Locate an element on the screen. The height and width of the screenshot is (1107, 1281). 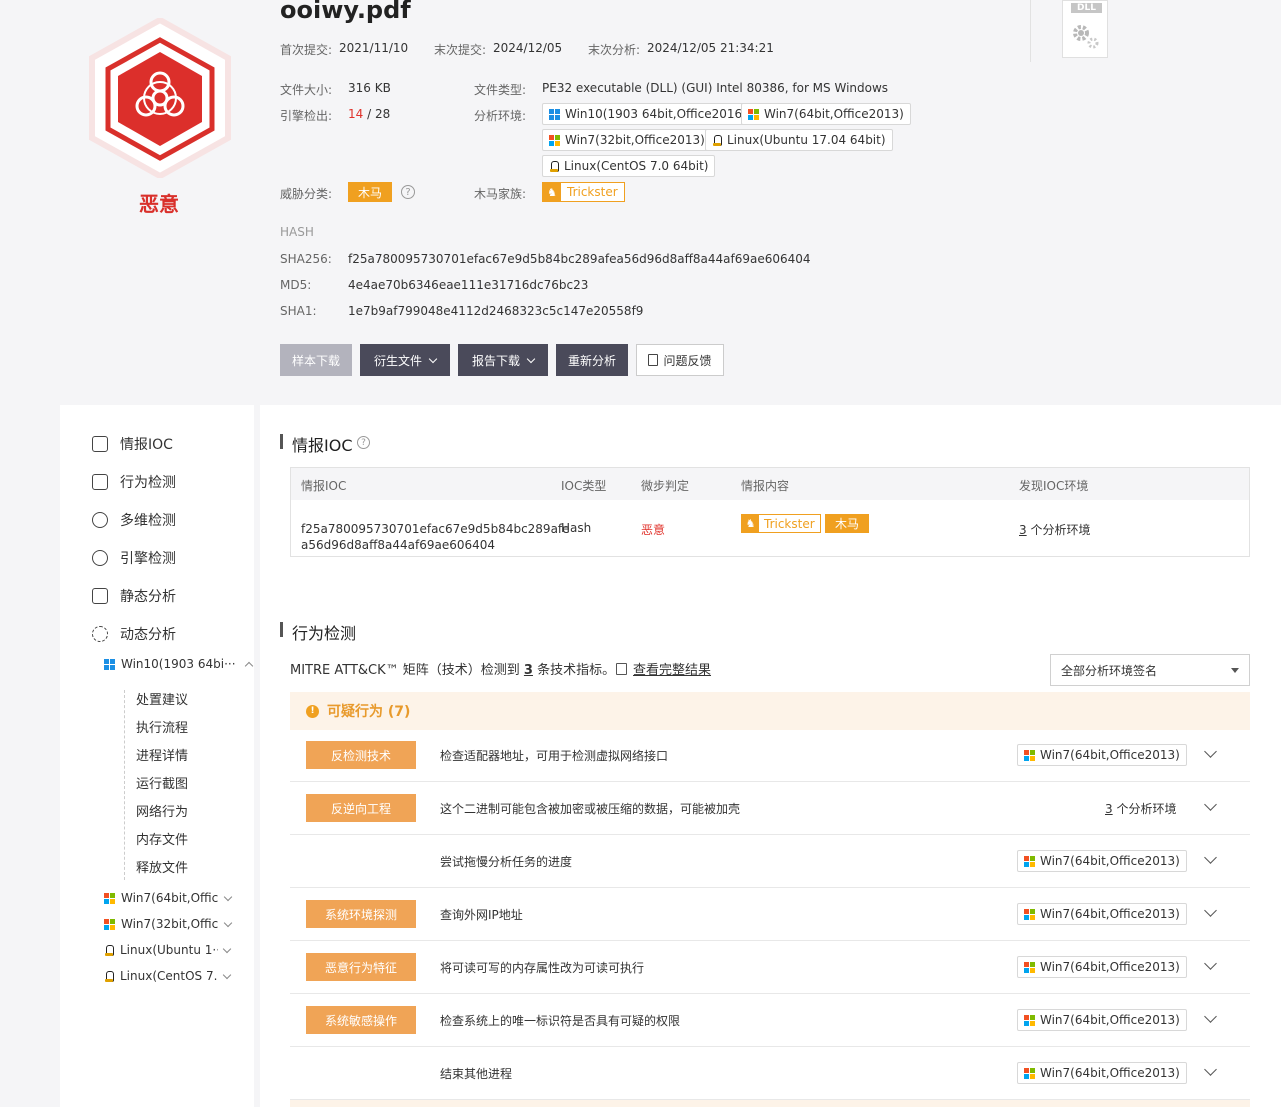
behavior-row: 反逆向工程 这个二进制可能包含被加密或被压缩的数据，可能被加壳 3 个分析环境 is located at coordinates (770, 808).